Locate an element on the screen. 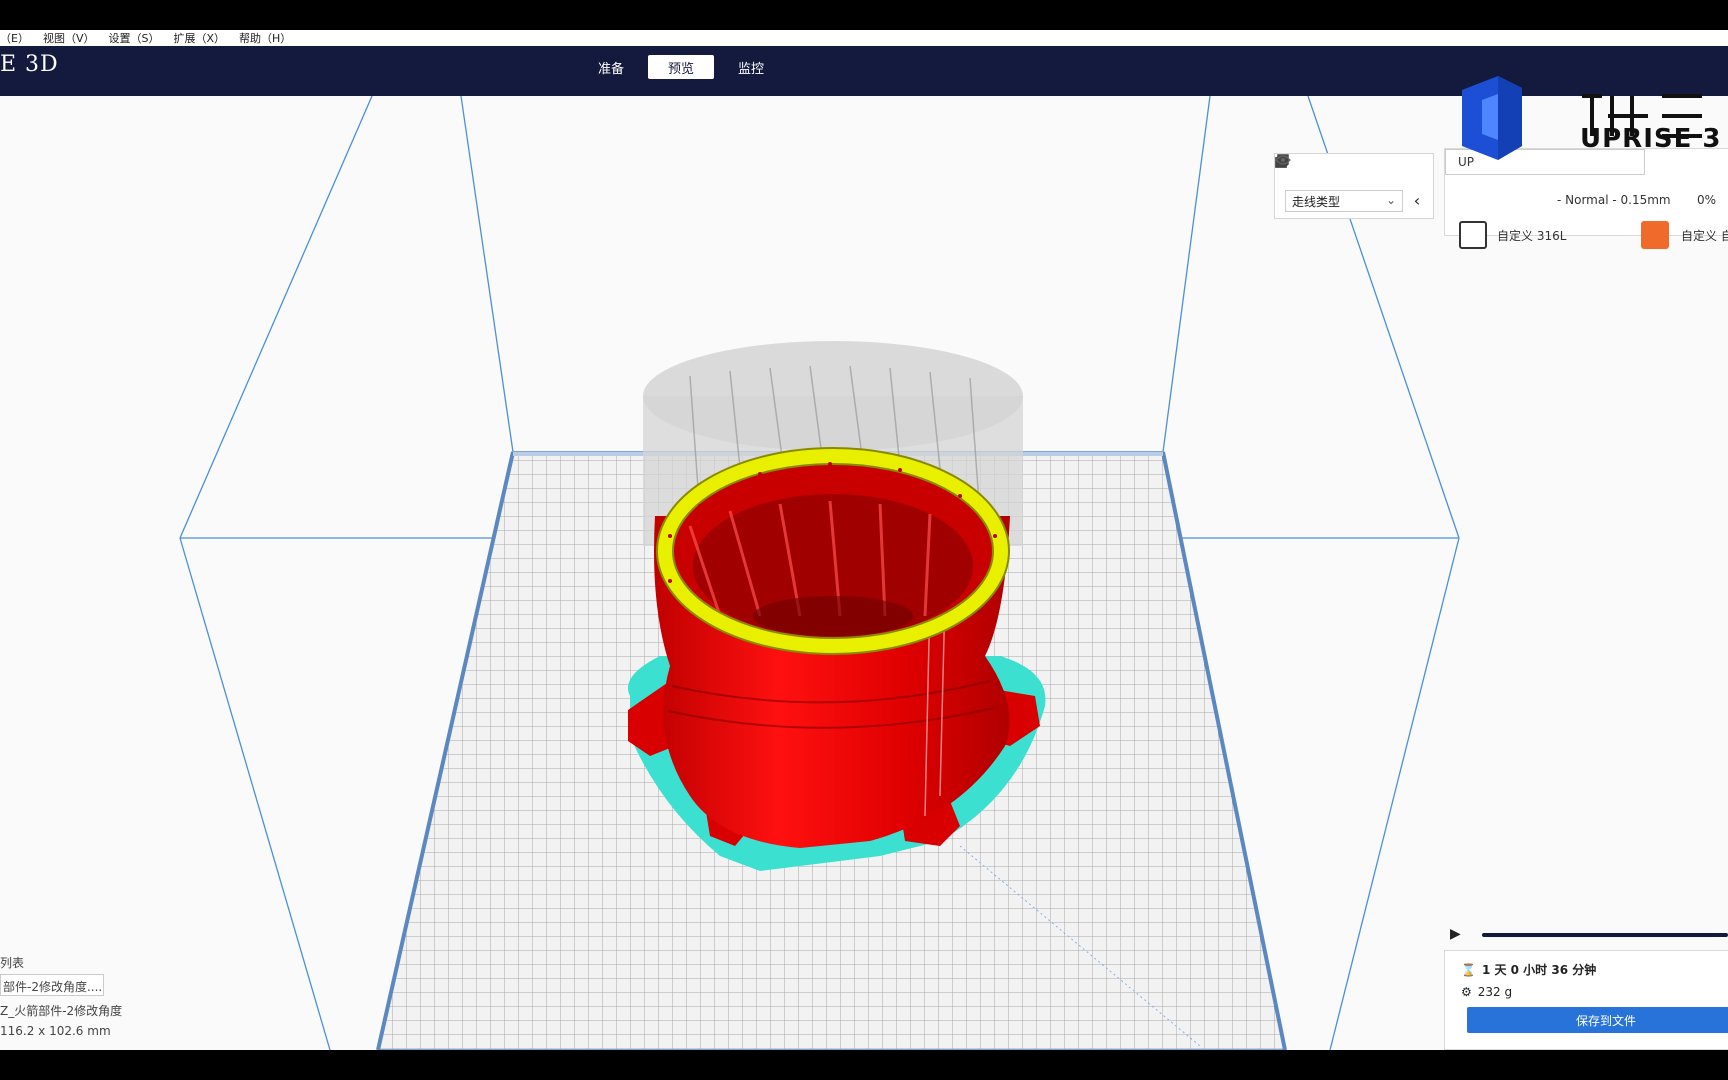  object-list-title: 列表 is located at coordinates (12, 962).